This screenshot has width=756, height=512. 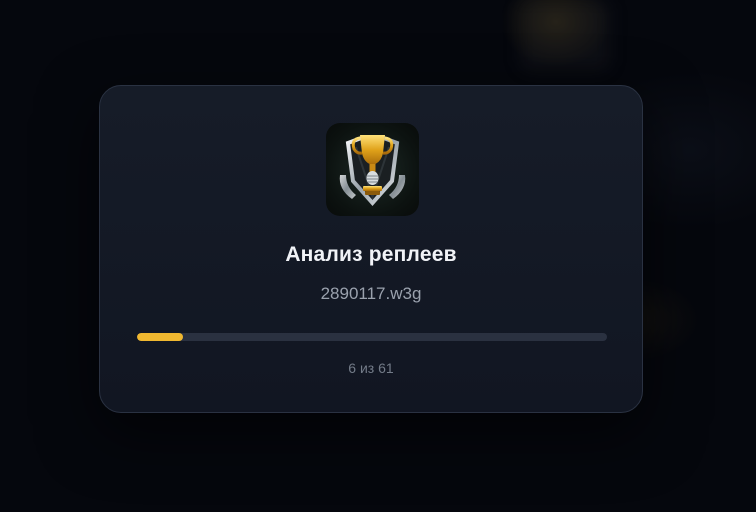 I want to click on progress-counter: 6 из 61, so click(x=371, y=368).